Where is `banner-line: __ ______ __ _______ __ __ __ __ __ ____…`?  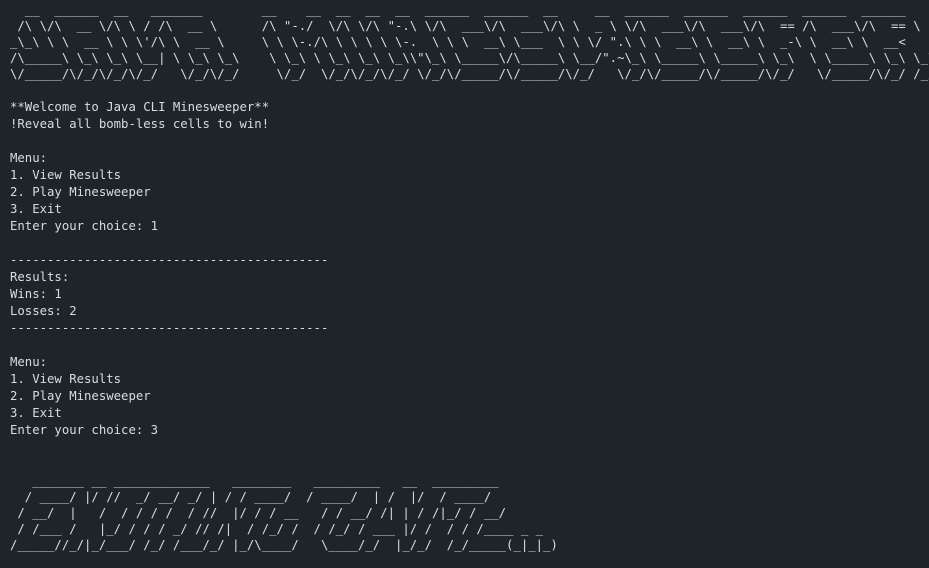
banner-line: __ ______ __ _______ __ __ __ __ __ ____… is located at coordinates (458, 10).